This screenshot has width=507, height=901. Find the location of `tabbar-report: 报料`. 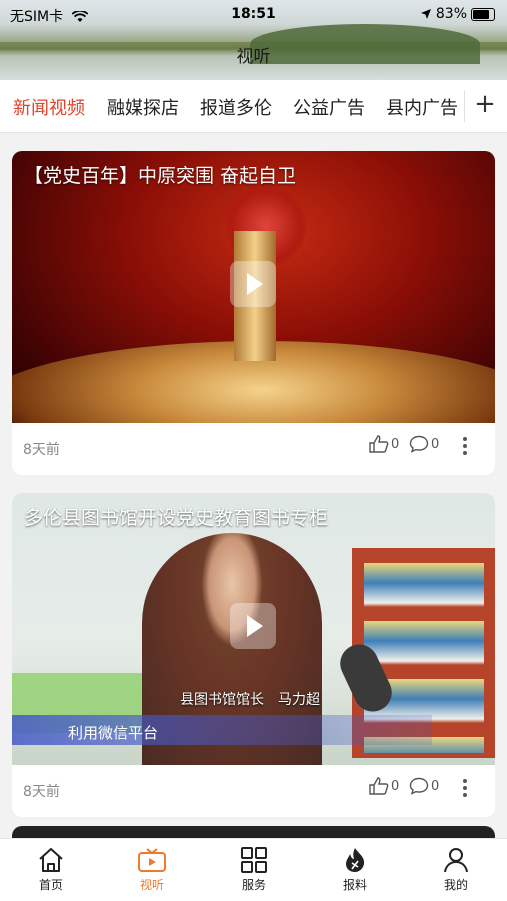

tabbar-report: 报料 is located at coordinates (355, 868).